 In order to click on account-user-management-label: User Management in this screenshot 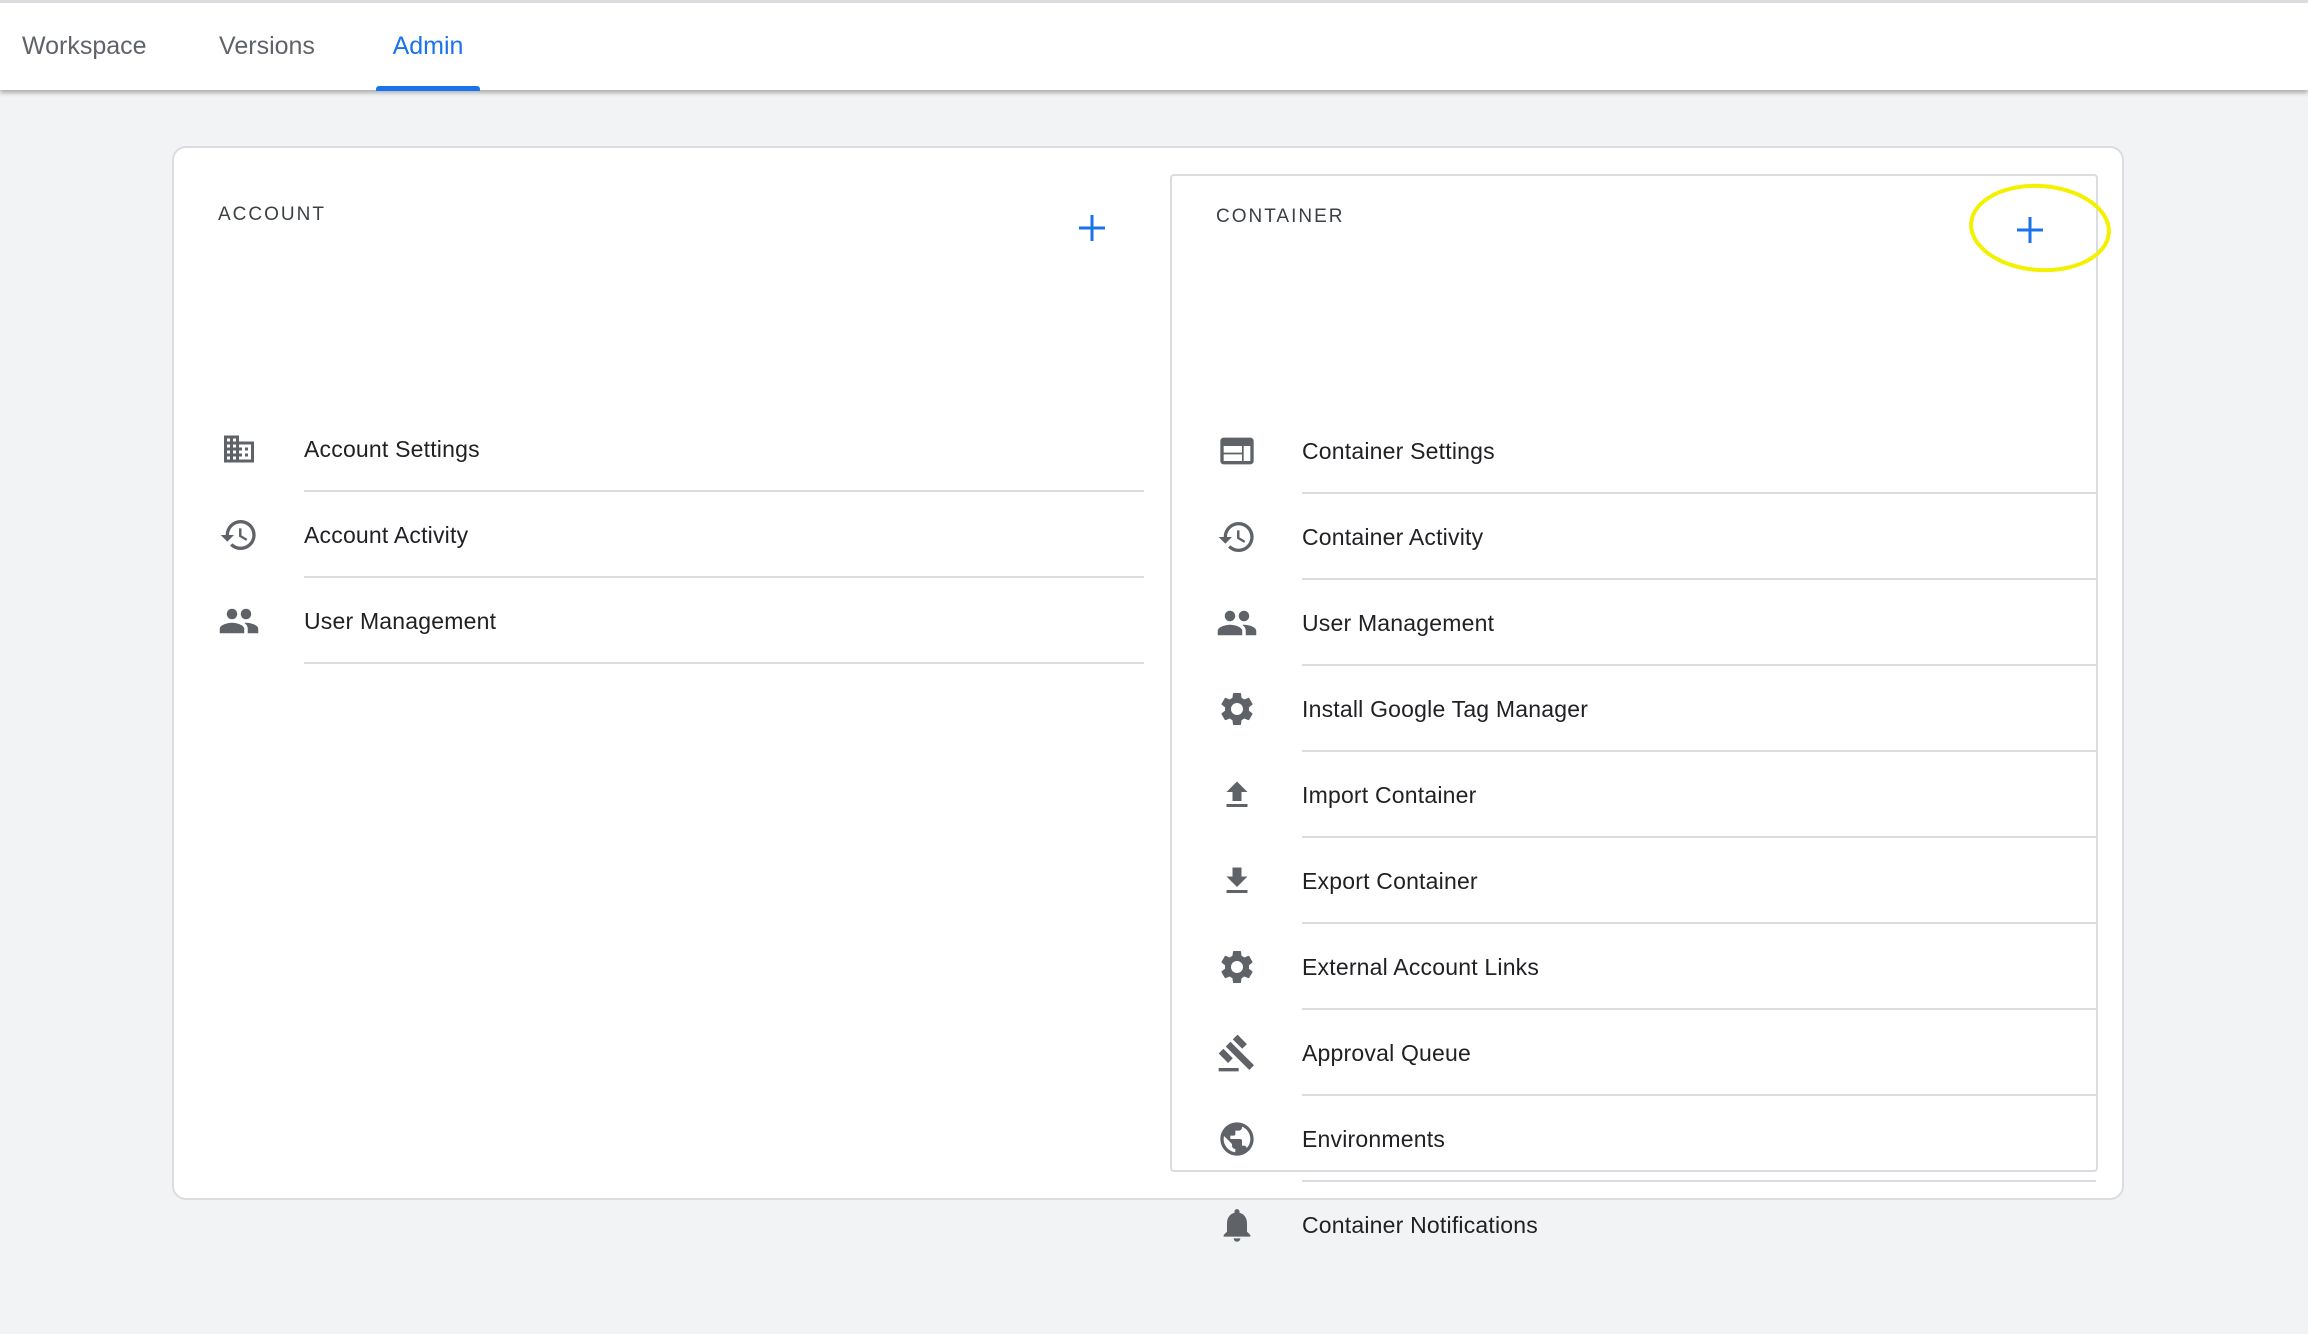, I will do `click(400, 621)`.